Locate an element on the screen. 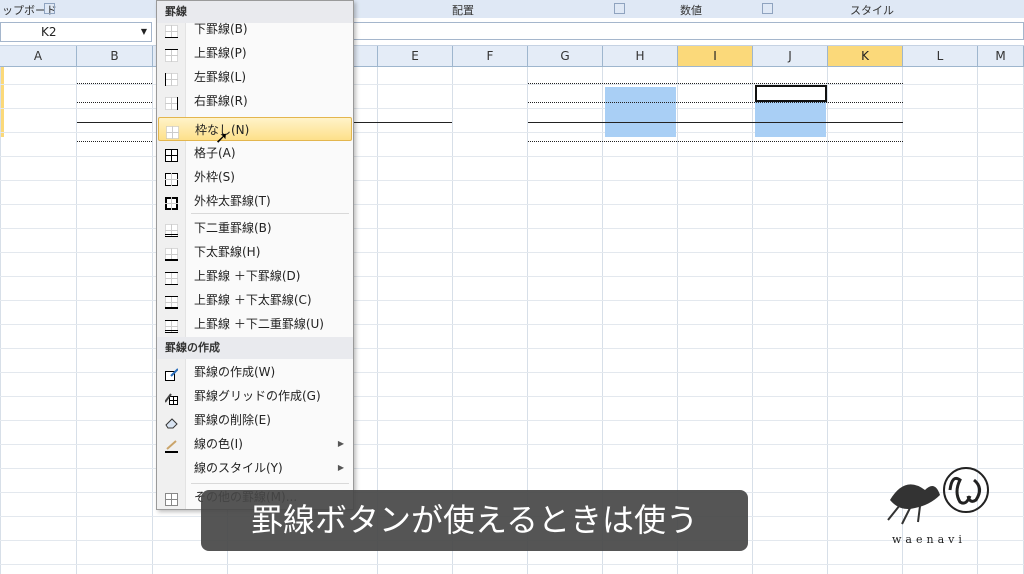 This screenshot has height=574, width=1024. formula-bar: K2 ▼ is located at coordinates (512, 32).